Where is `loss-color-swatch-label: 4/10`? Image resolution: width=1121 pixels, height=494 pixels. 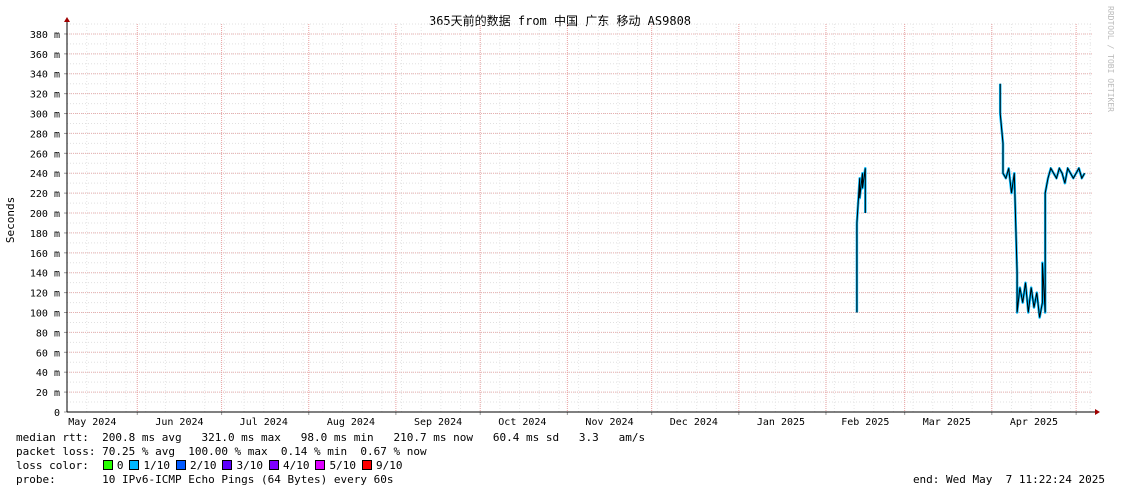 loss-color-swatch-label: 4/10 is located at coordinates (296, 465).